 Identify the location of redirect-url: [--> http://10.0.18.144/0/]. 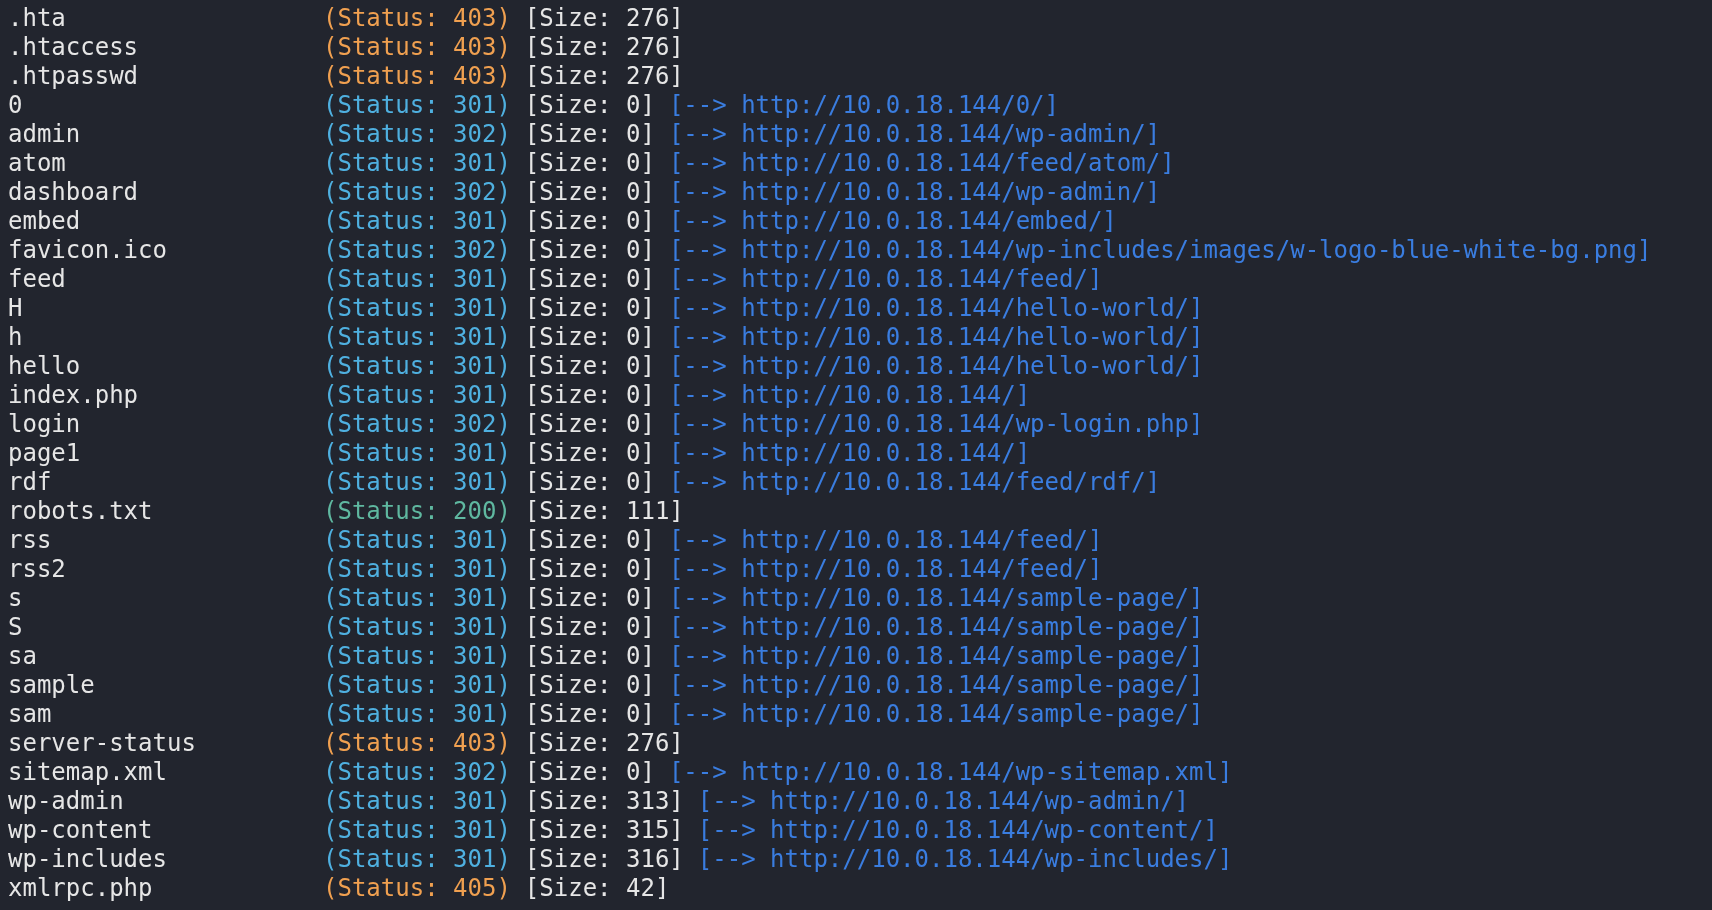
(864, 105).